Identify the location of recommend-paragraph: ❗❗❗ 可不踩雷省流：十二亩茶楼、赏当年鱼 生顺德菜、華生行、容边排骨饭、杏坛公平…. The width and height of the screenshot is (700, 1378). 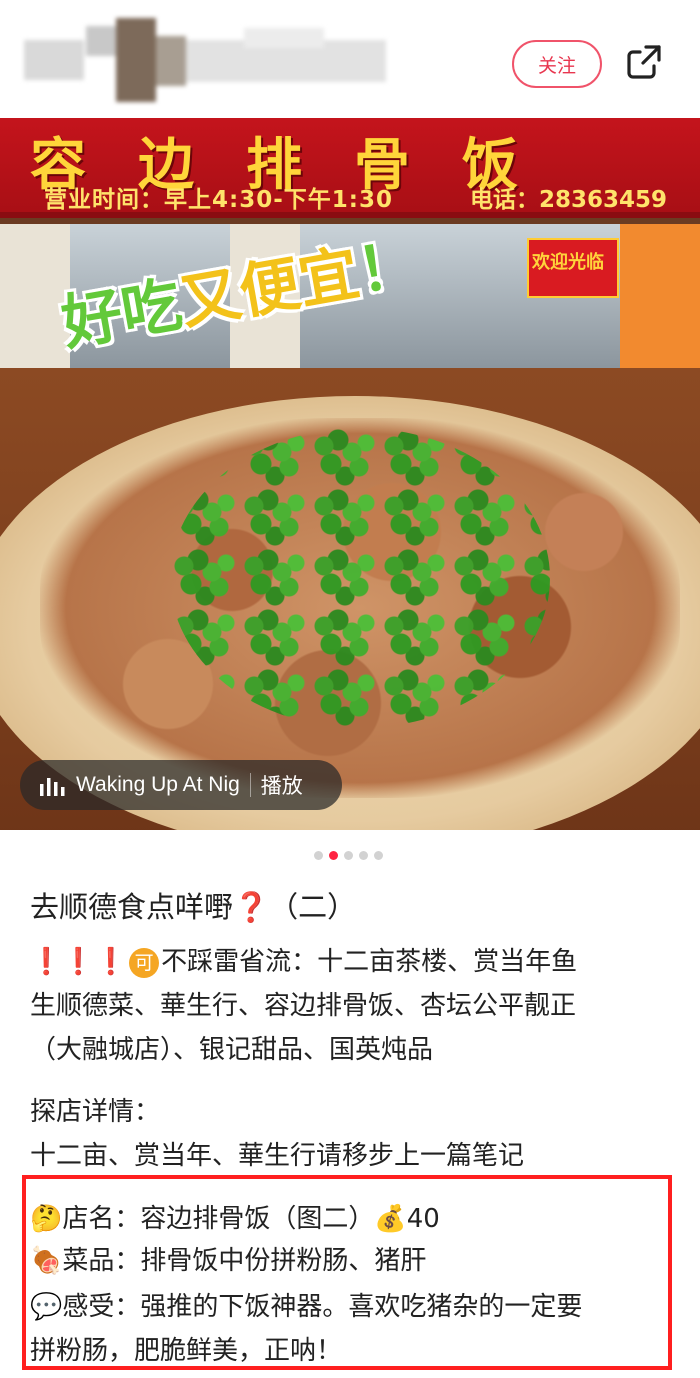
(350, 1006).